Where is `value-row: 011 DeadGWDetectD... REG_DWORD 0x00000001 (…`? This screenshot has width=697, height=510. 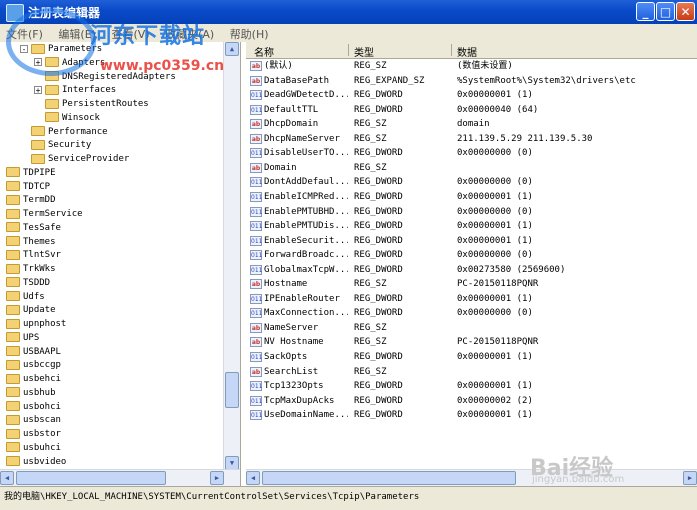 value-row: 011 DeadGWDetectD... REG_DWORD 0x00000001 (… is located at coordinates (471, 95).